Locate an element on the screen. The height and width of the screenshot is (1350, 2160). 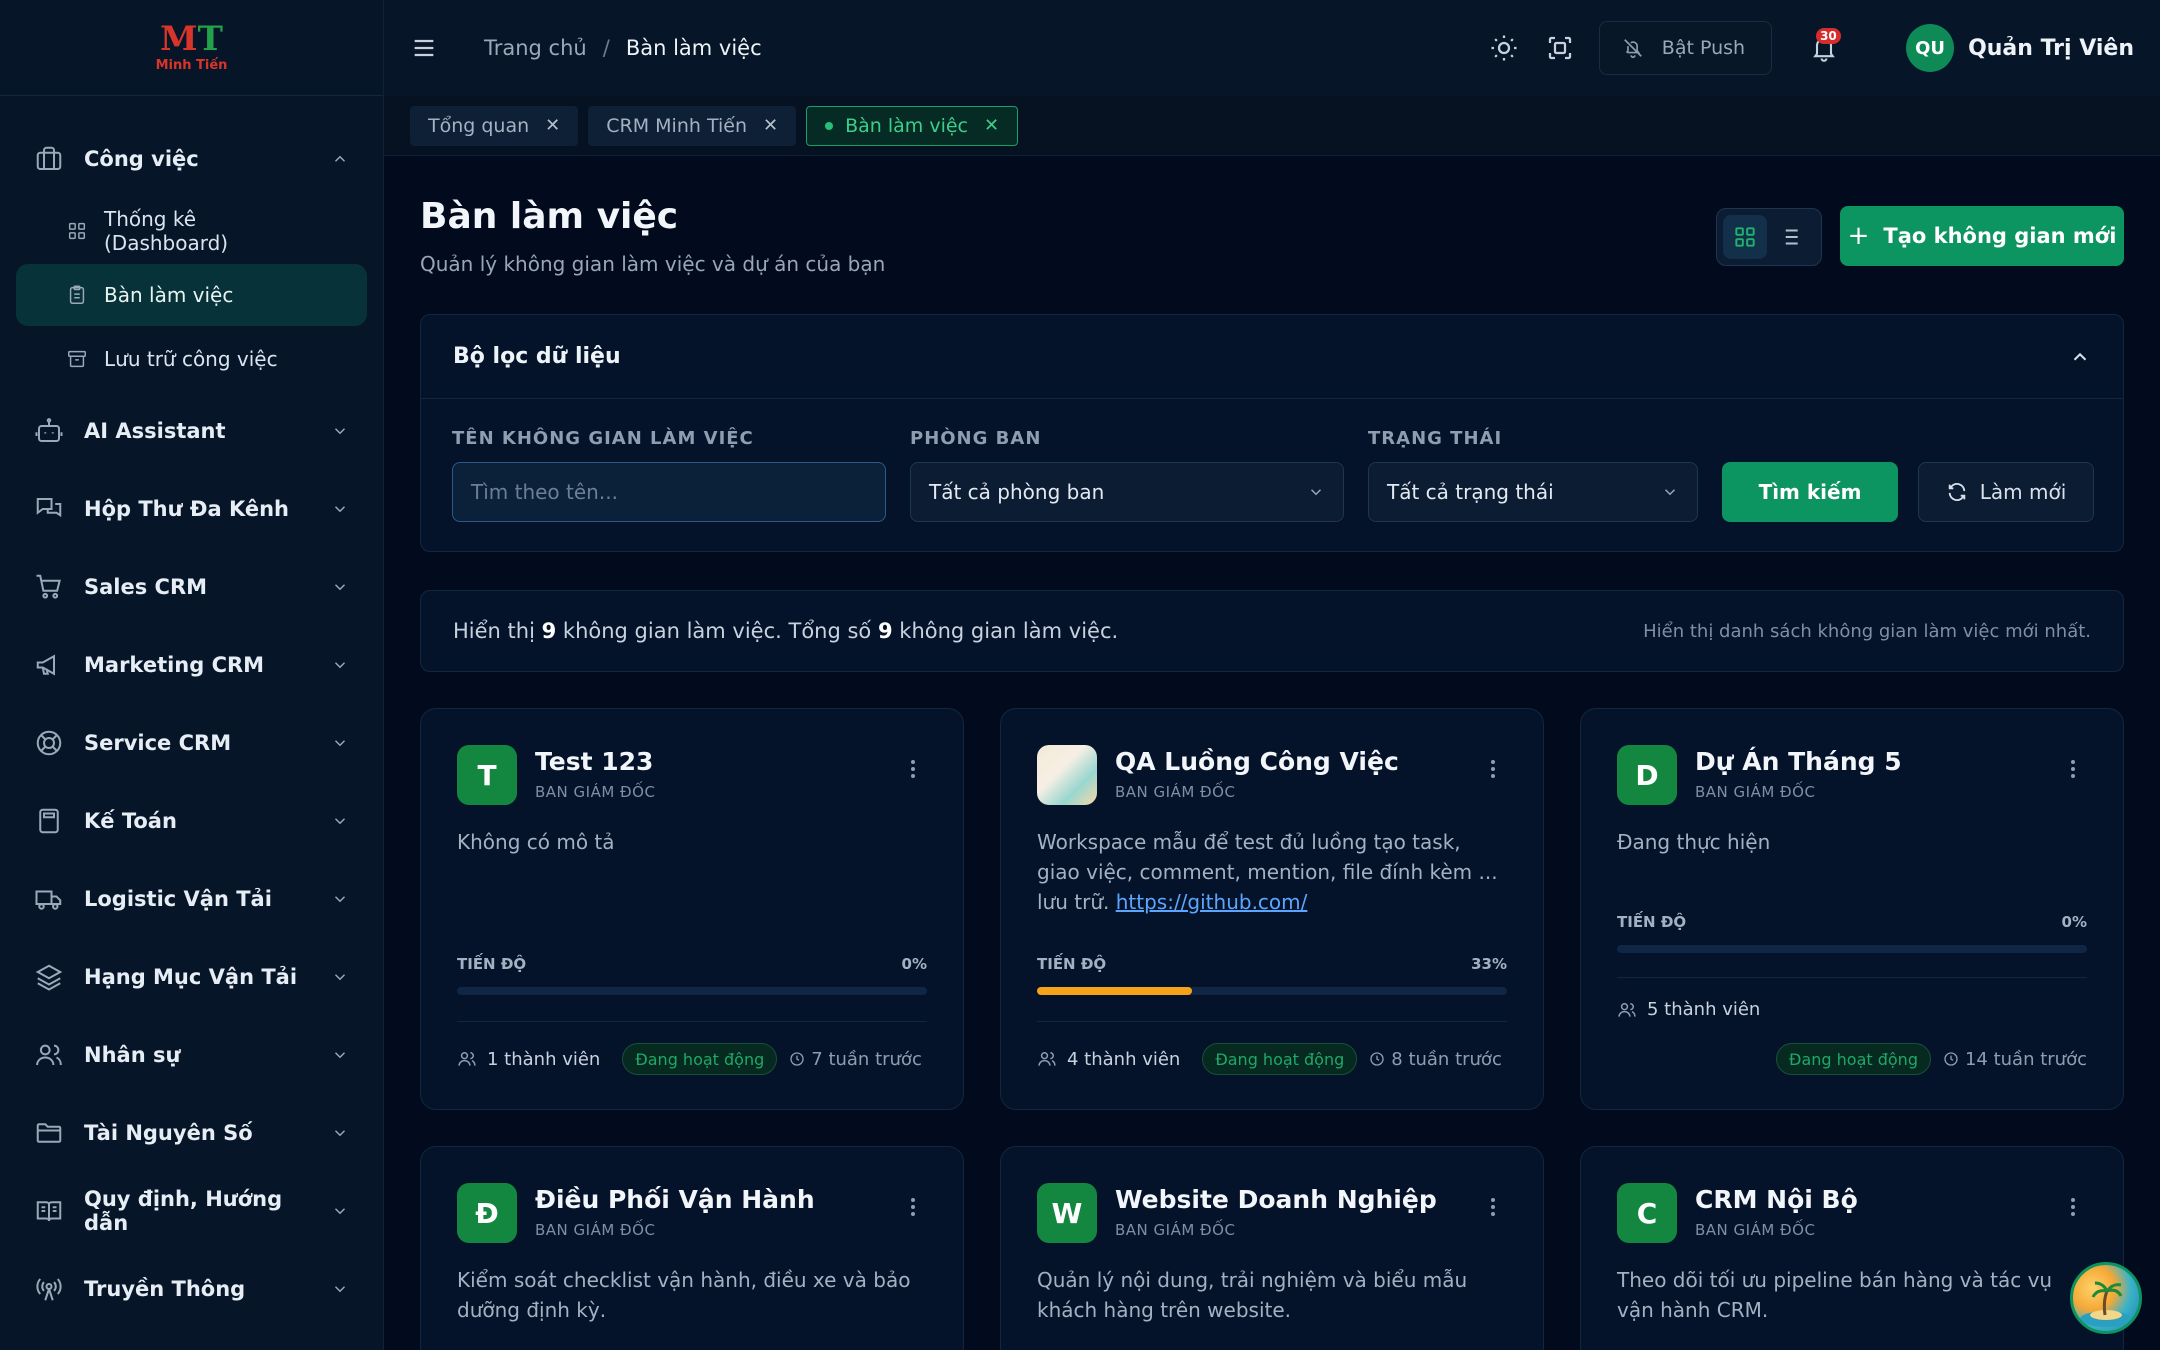
menu-icon is located at coordinates (424, 48).